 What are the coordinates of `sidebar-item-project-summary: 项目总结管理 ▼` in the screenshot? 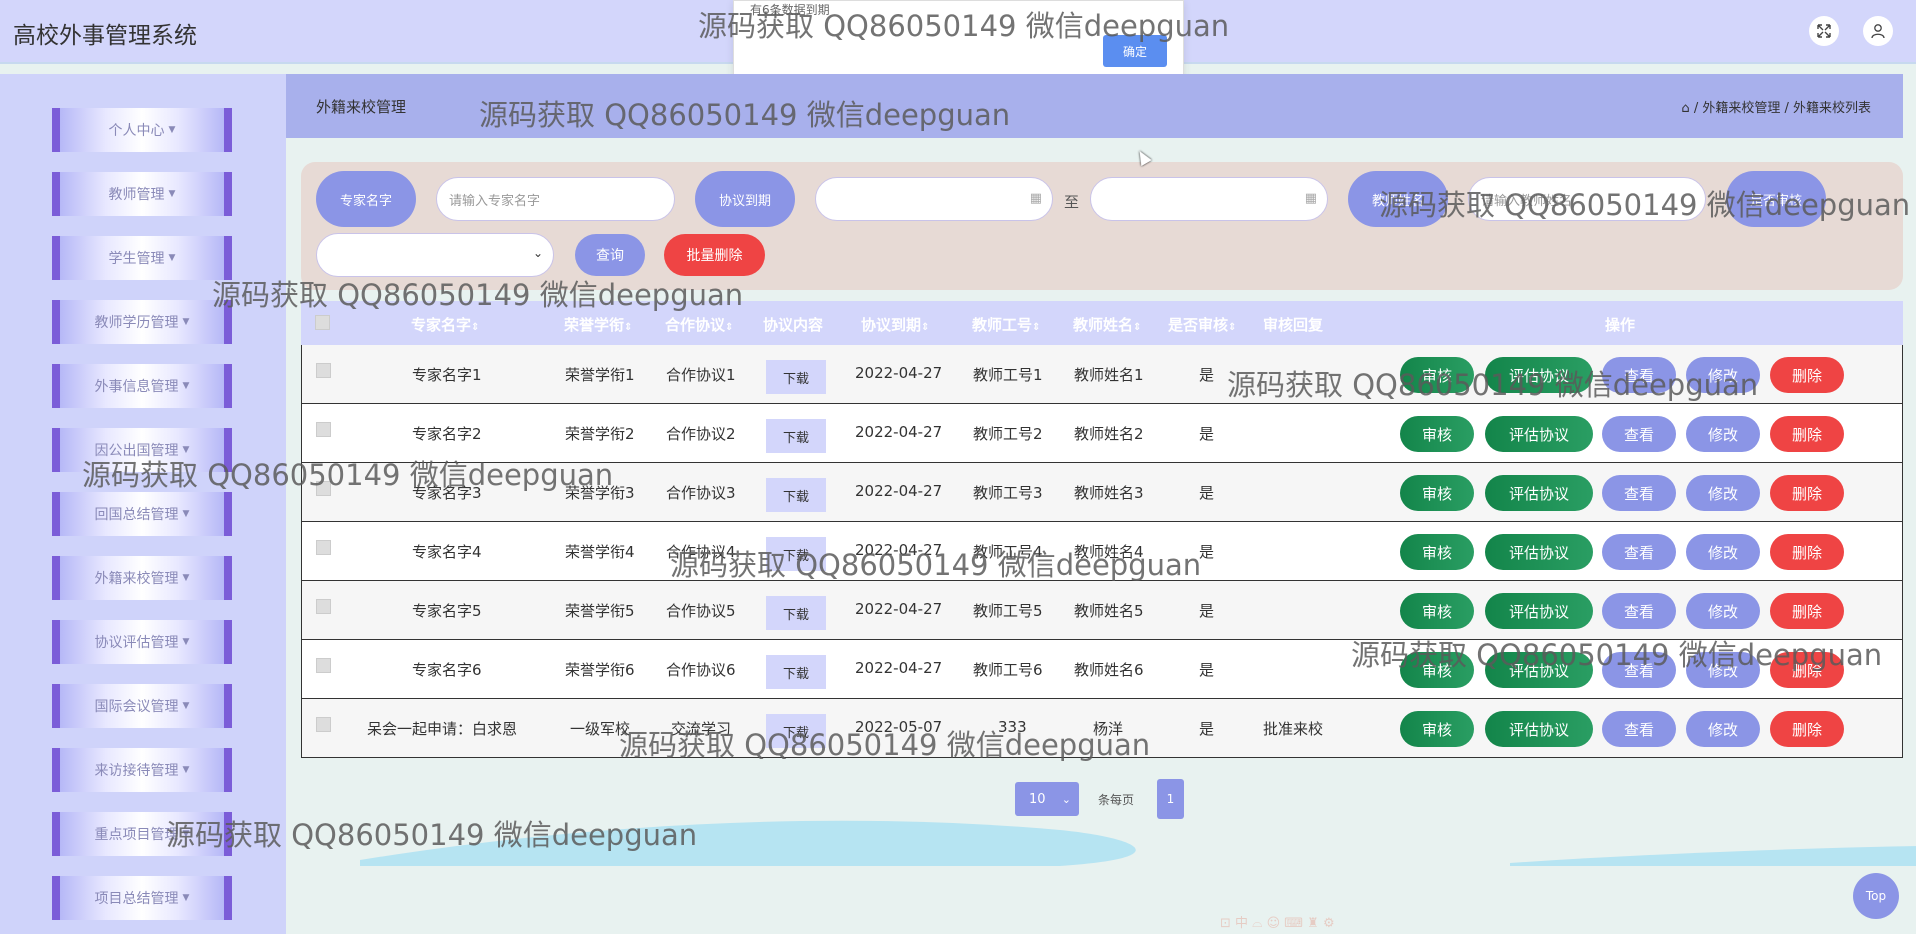 It's located at (142, 898).